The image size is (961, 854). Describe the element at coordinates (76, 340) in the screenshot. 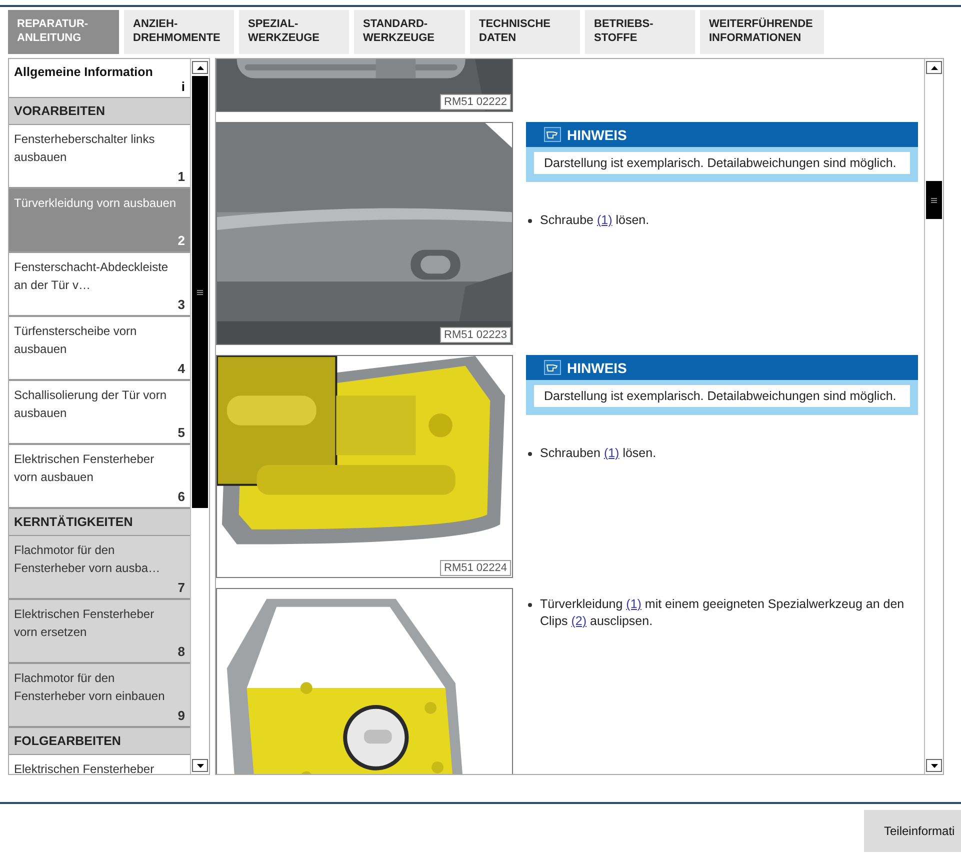

I see `item-label: Türfensterscheibe vorn ausbauen` at that location.